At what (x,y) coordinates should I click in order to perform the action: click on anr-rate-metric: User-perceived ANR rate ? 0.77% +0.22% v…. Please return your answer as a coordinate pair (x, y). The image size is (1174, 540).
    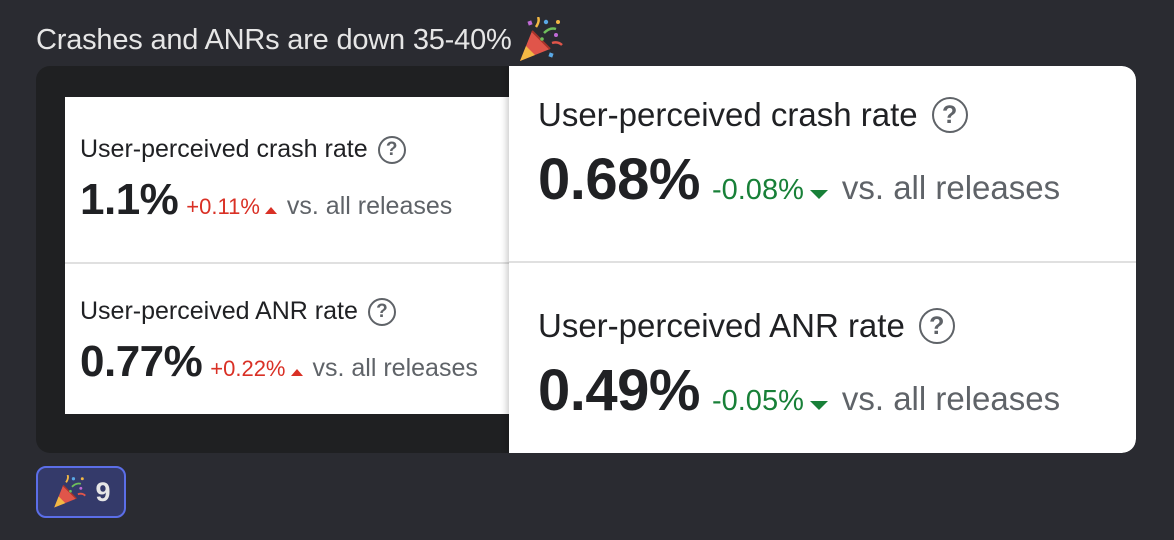
    Looking at the image, I should click on (295, 339).